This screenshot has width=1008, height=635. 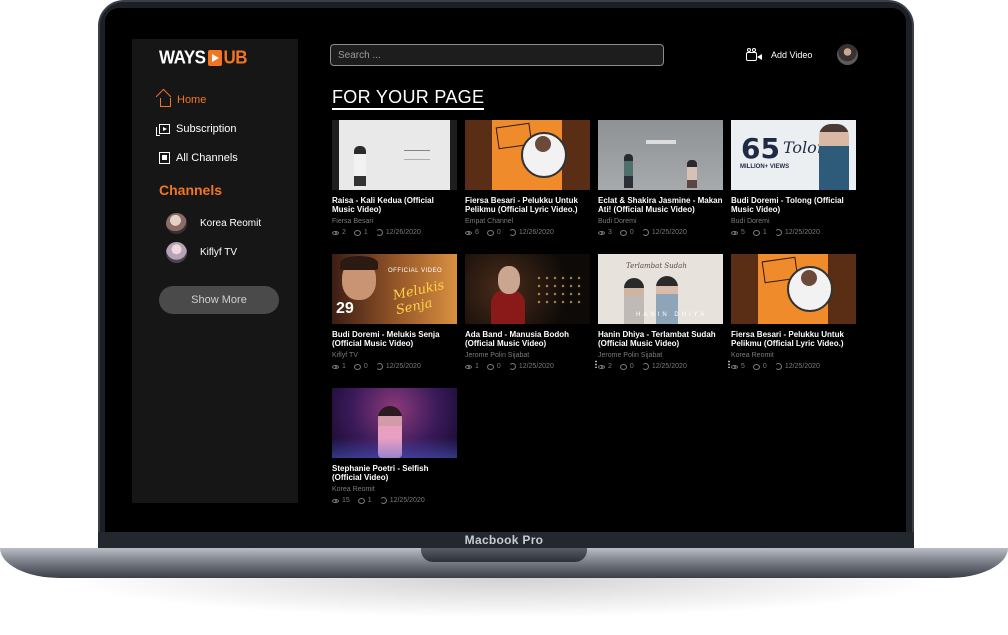 What do you see at coordinates (760, 148) in the screenshot?
I see `thumb-text: 65` at bounding box center [760, 148].